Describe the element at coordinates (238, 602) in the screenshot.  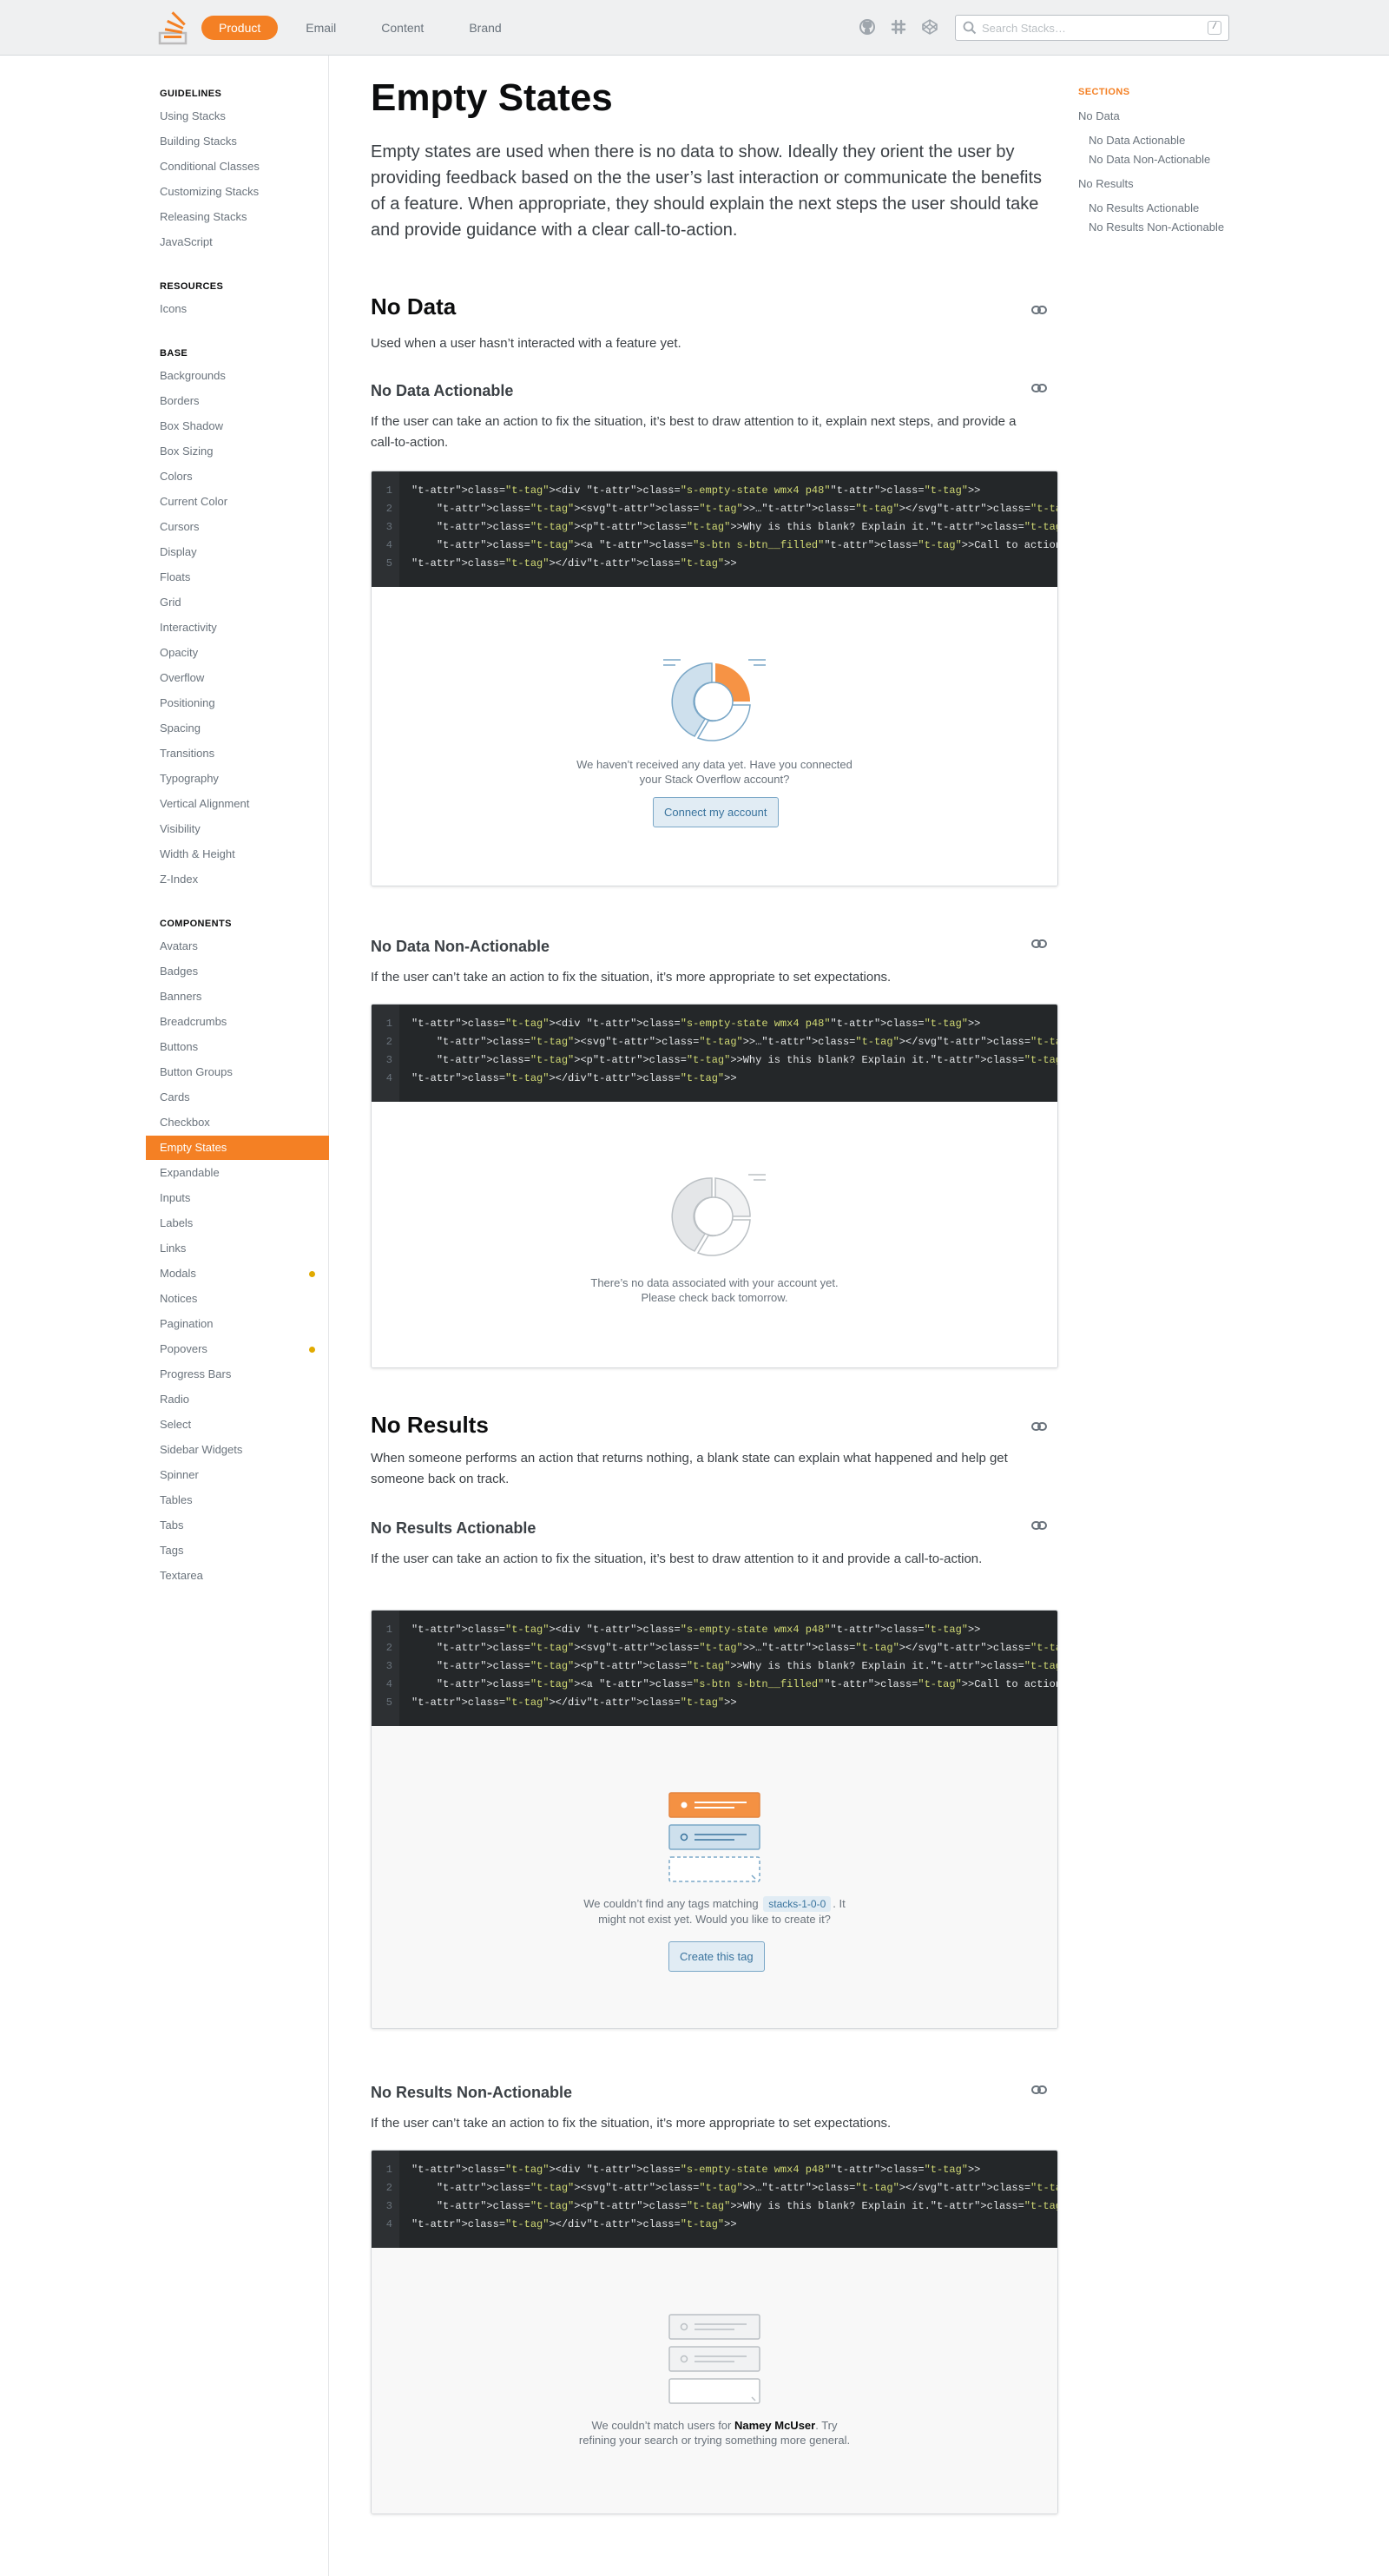
I see `sidebar-item-grid: Grid` at that location.